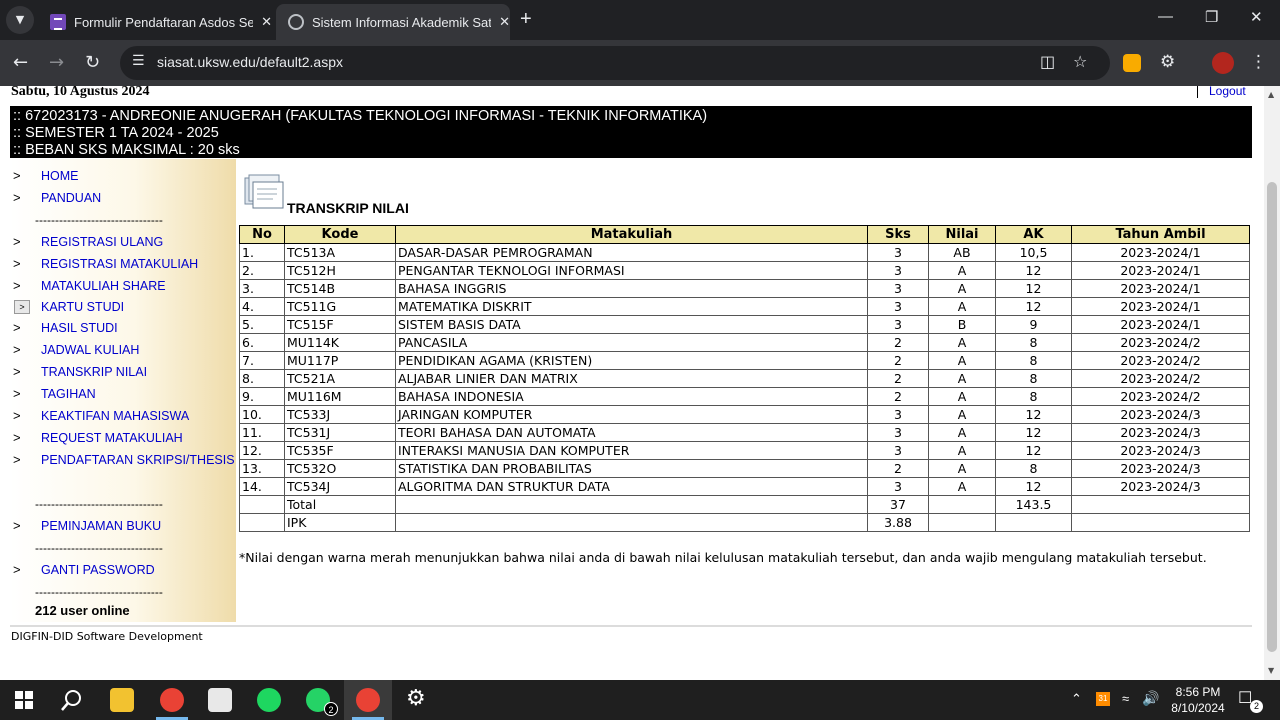  I want to click on minimize-icon: —, so click(1165, 16).